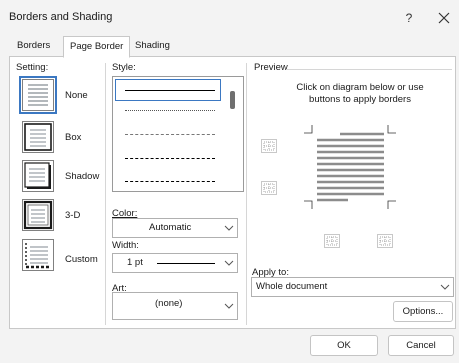  What do you see at coordinates (232, 100) in the screenshot?
I see `scrollbar-thumb` at bounding box center [232, 100].